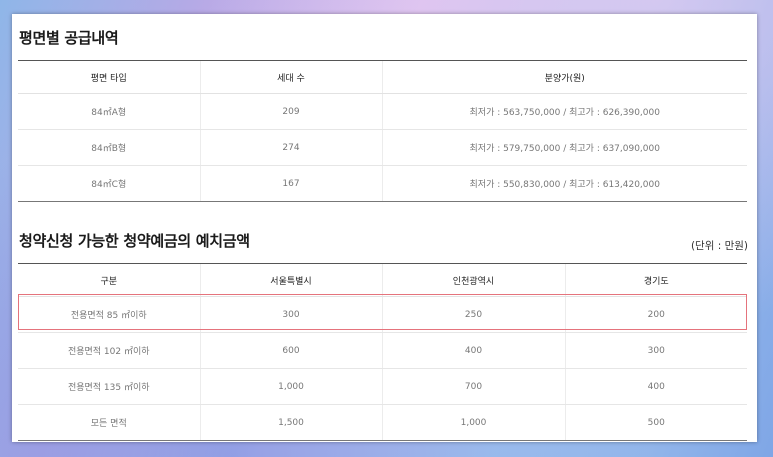 This screenshot has width=773, height=457. I want to click on incheon-cell: 400, so click(473, 350).